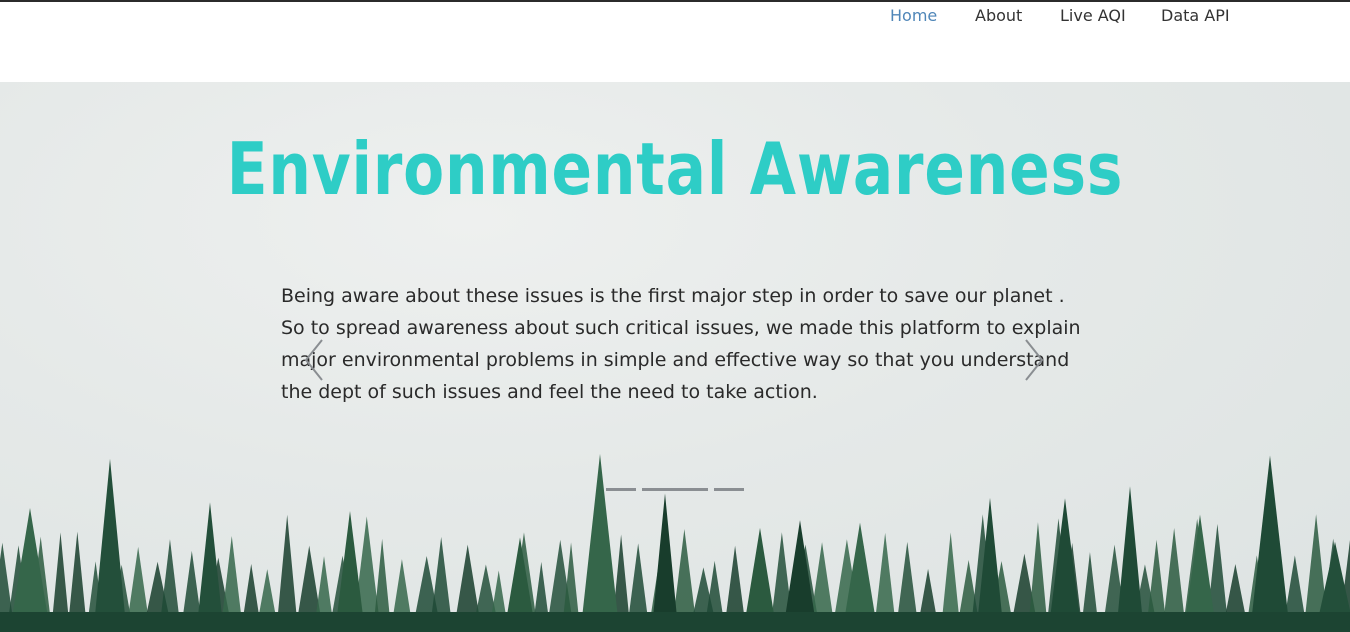  I want to click on carousel-indicators, so click(676, 490).